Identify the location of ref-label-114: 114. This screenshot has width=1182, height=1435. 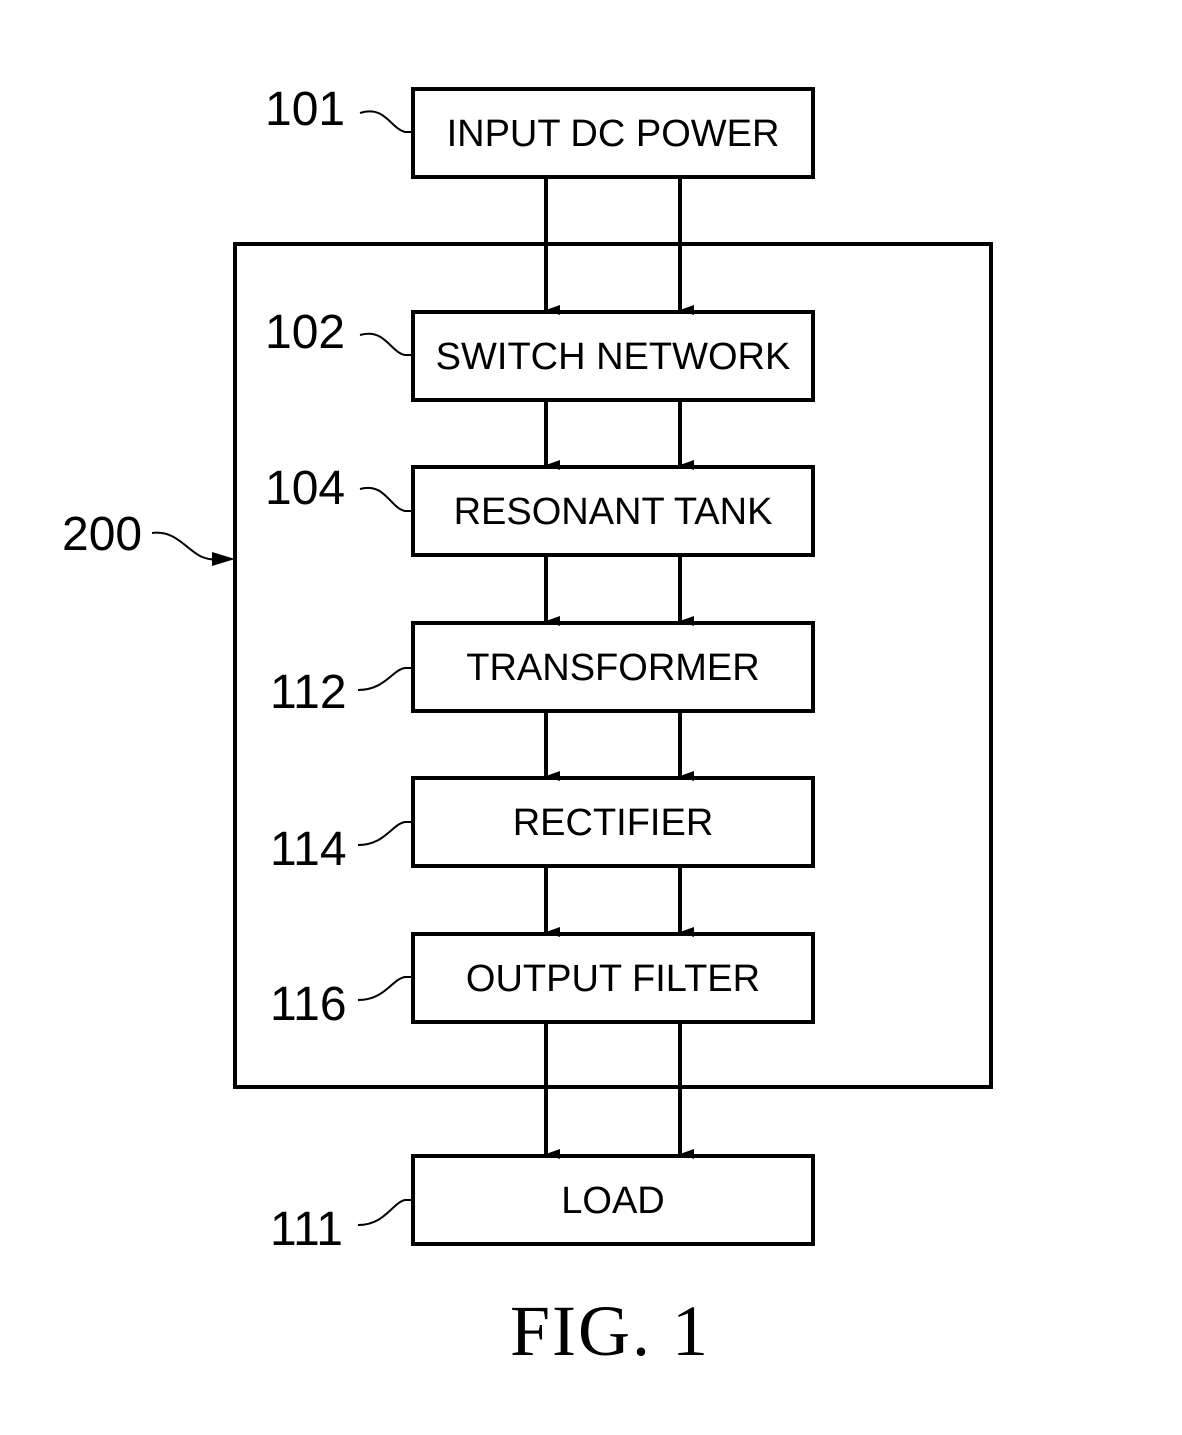
(308, 849).